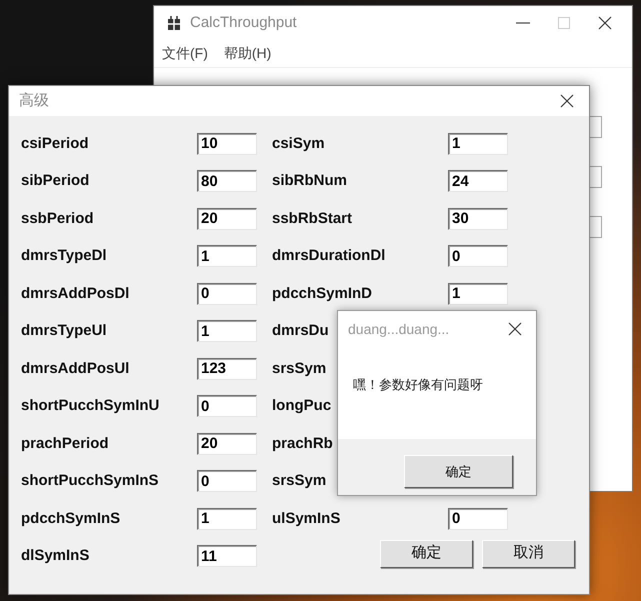 Image resolution: width=641 pixels, height=601 pixels. I want to click on app-icon, so click(174, 23).